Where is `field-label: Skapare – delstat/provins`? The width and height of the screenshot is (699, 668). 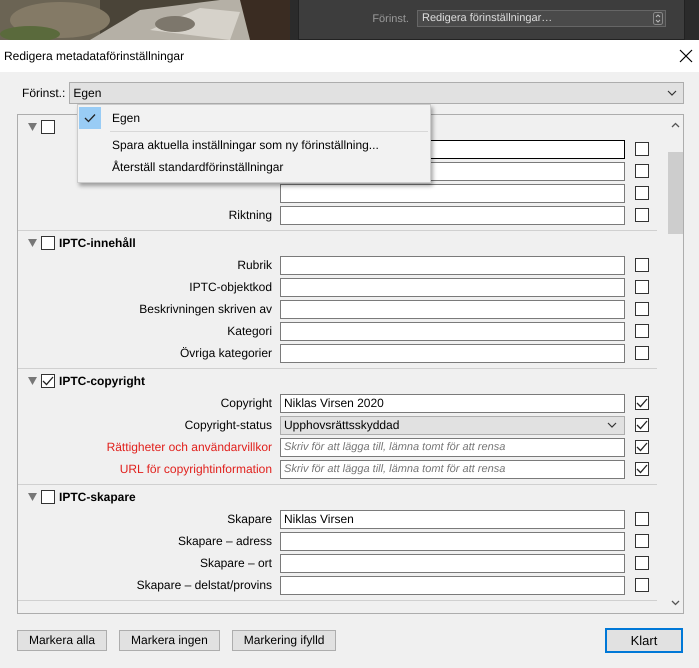
field-label: Skapare – delstat/provins is located at coordinates (204, 585).